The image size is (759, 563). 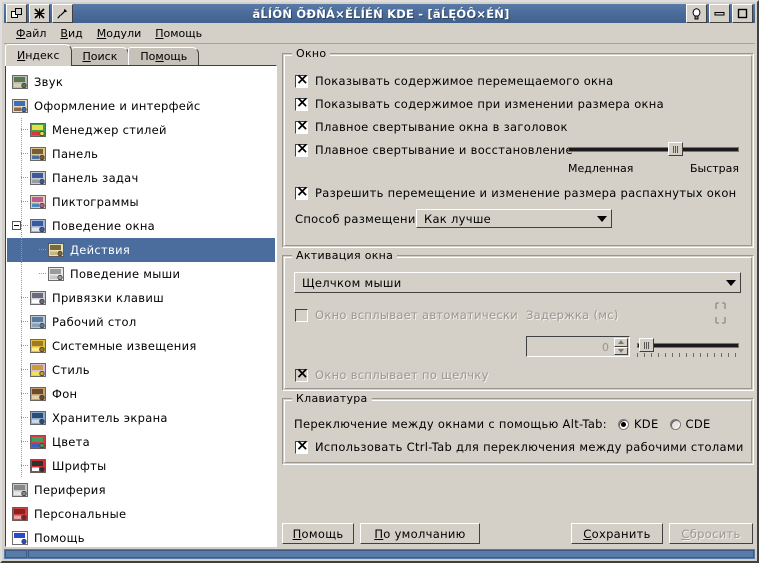 What do you see at coordinates (141, 178) in the screenshot?
I see `tree-item-taskbar: Панель задач` at bounding box center [141, 178].